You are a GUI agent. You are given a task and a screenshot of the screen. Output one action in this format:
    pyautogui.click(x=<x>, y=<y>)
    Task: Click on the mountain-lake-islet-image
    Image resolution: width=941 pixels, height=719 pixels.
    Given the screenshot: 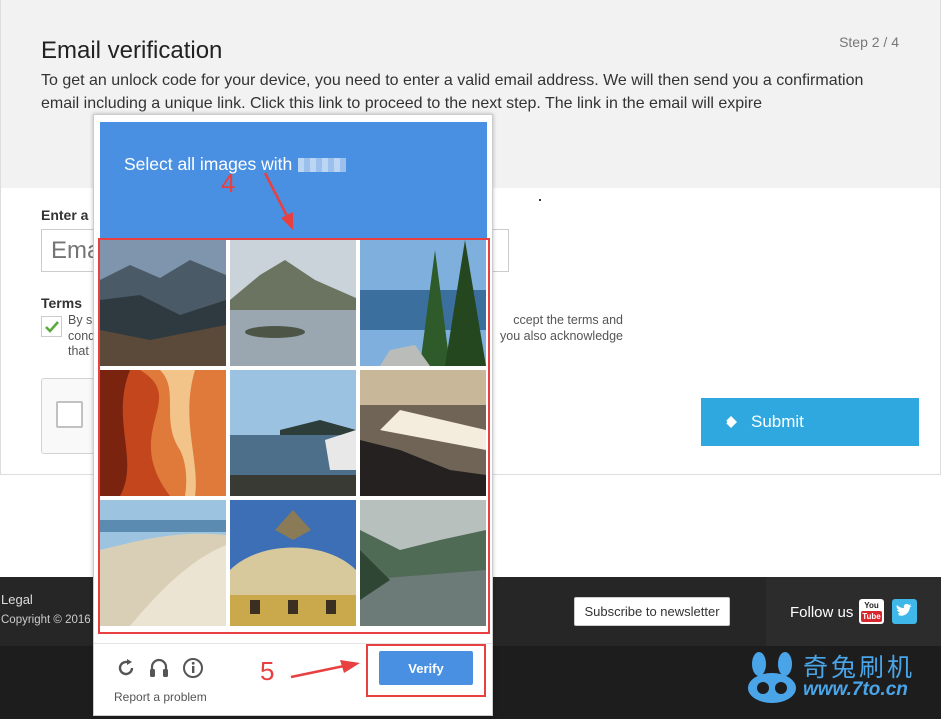 What is the action you would take?
    pyautogui.click(x=293, y=303)
    